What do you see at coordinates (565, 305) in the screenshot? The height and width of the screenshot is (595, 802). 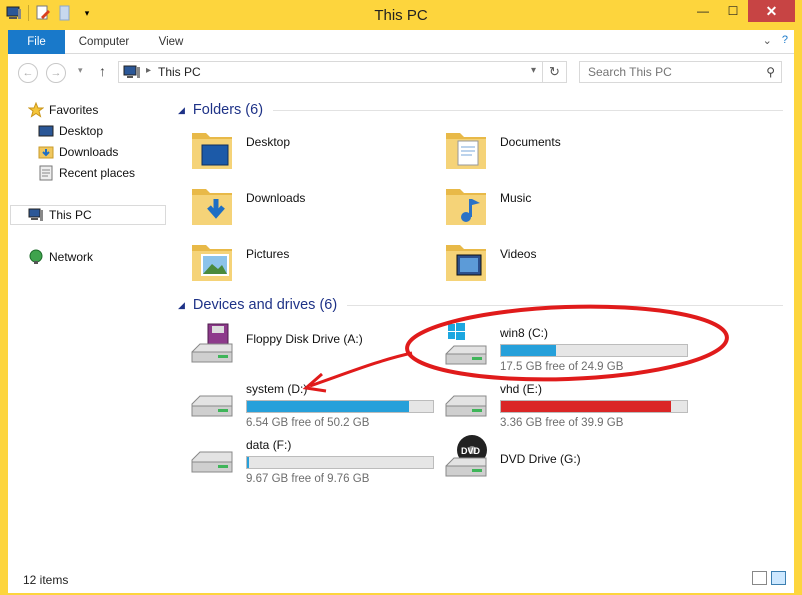 I see `group-divider` at bounding box center [565, 305].